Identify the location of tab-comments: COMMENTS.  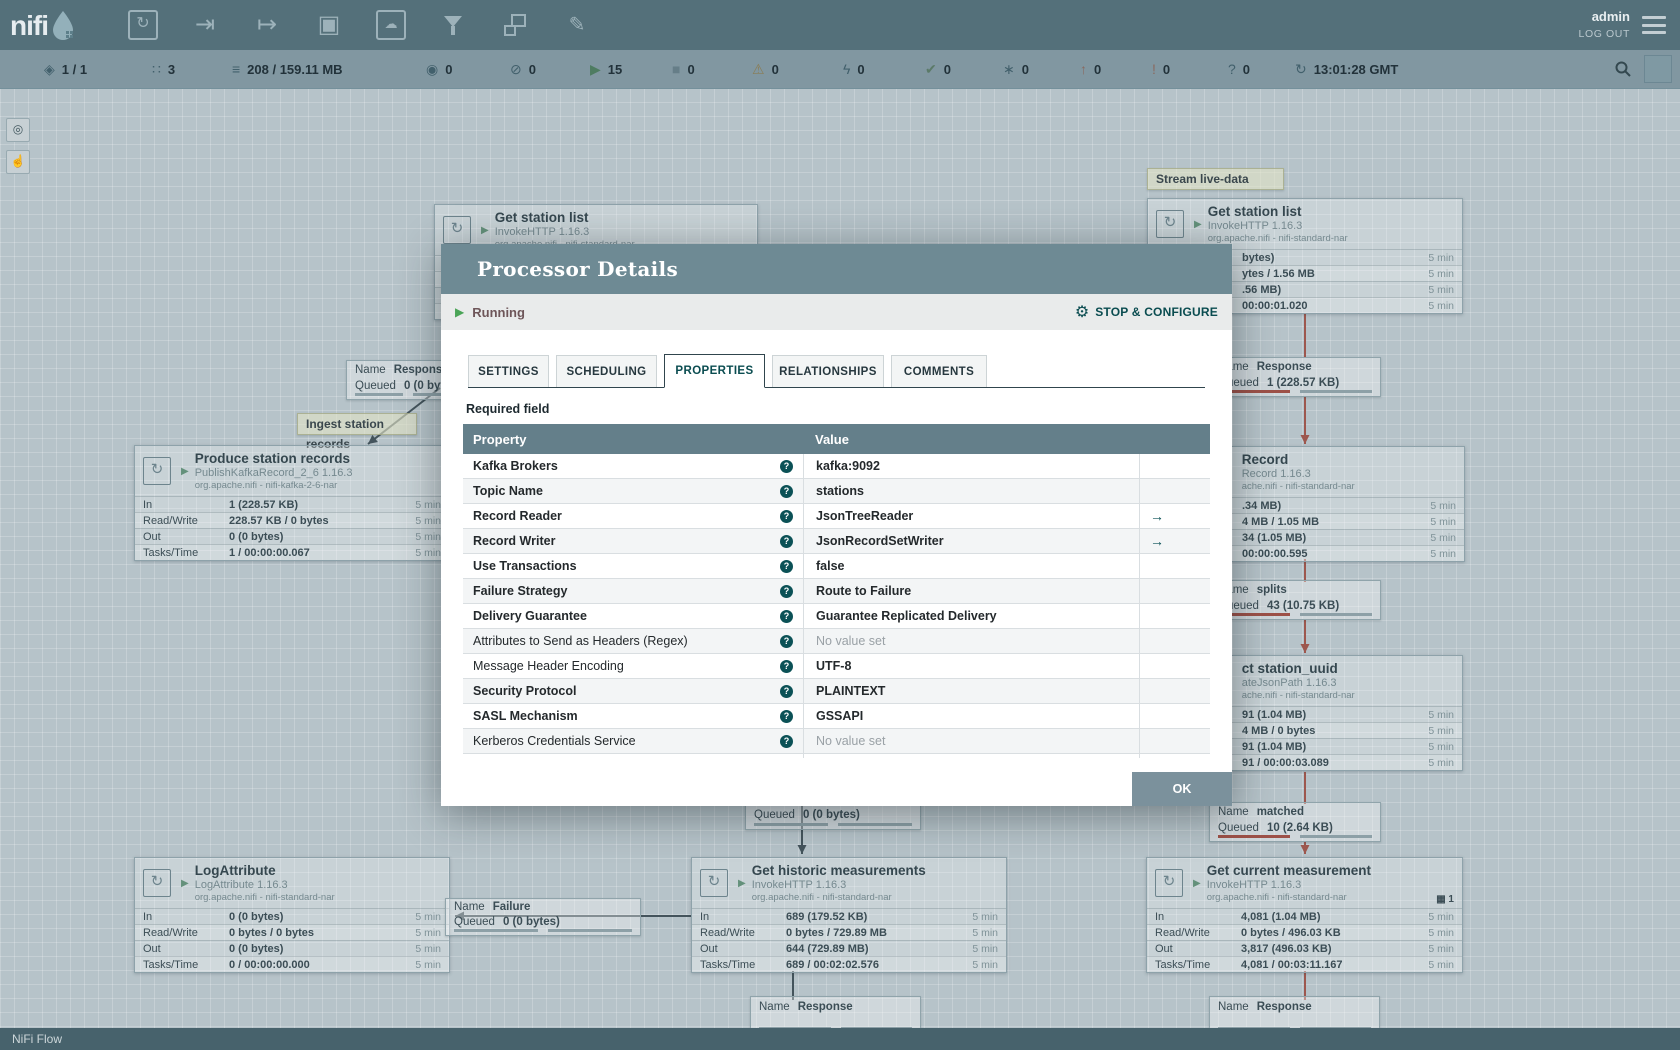
(939, 371).